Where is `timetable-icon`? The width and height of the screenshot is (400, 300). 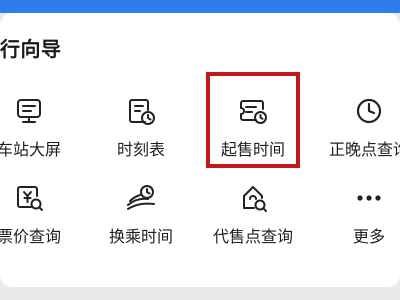
timetable-icon is located at coordinates (141, 111).